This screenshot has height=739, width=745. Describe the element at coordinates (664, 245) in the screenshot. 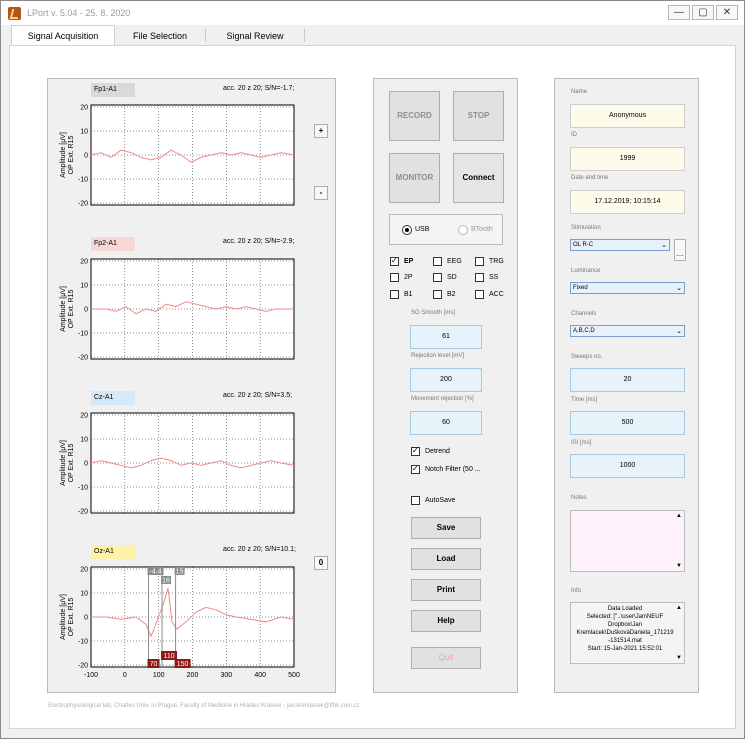

I see `chevron-down-icon: ⌄` at that location.